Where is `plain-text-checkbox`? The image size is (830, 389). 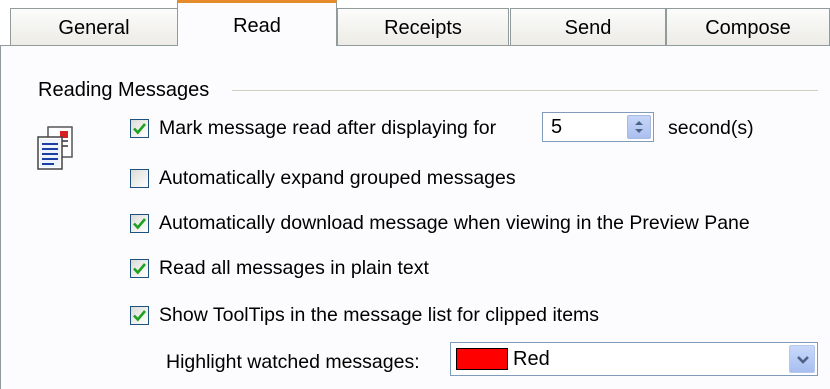 plain-text-checkbox is located at coordinates (139, 268).